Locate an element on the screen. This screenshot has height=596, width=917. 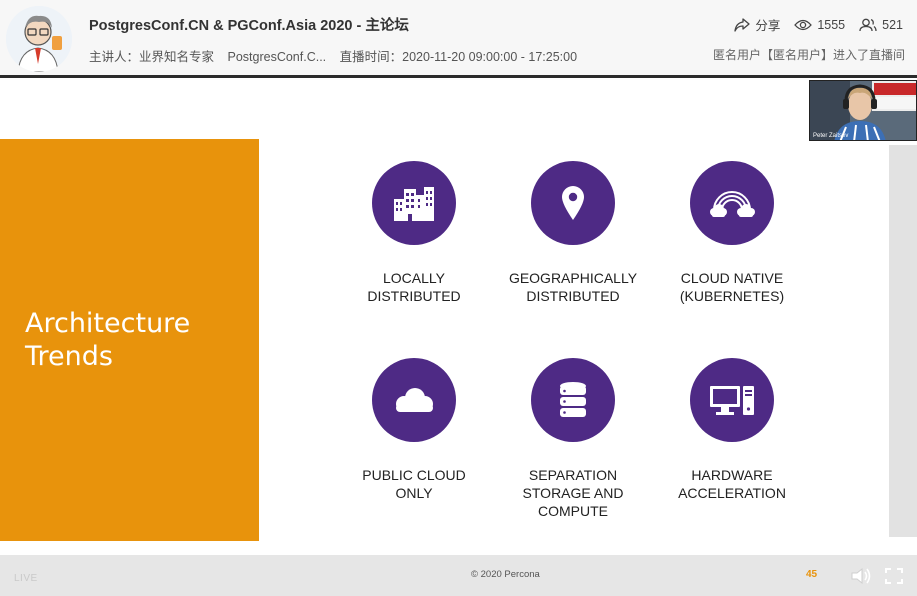
tile-separation-storage: SEPARATION STORAGE AND COMPUTE is located at coordinates (573, 439).